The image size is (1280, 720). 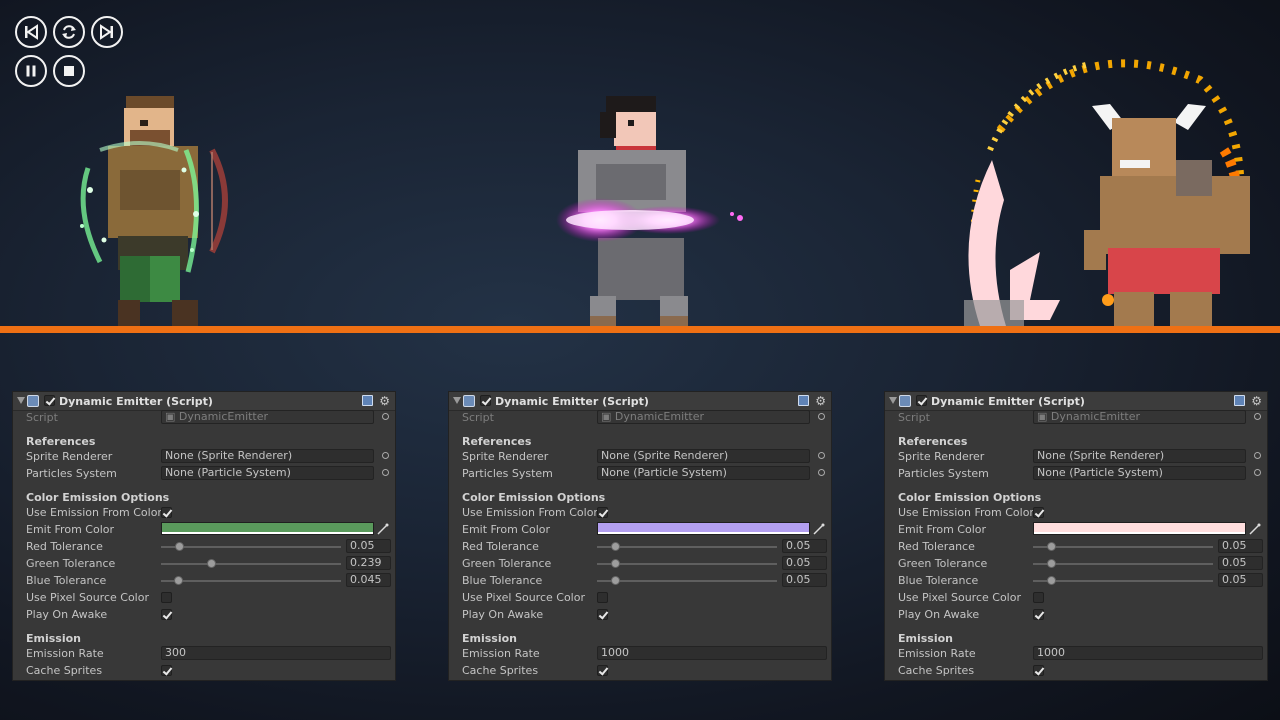 I want to click on ground-line, so click(x=640, y=329).